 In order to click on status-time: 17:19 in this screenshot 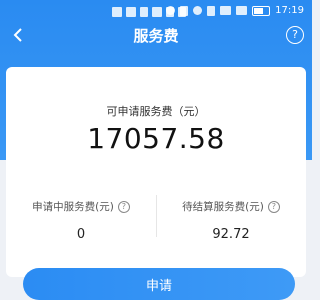, I will do `click(289, 10)`.